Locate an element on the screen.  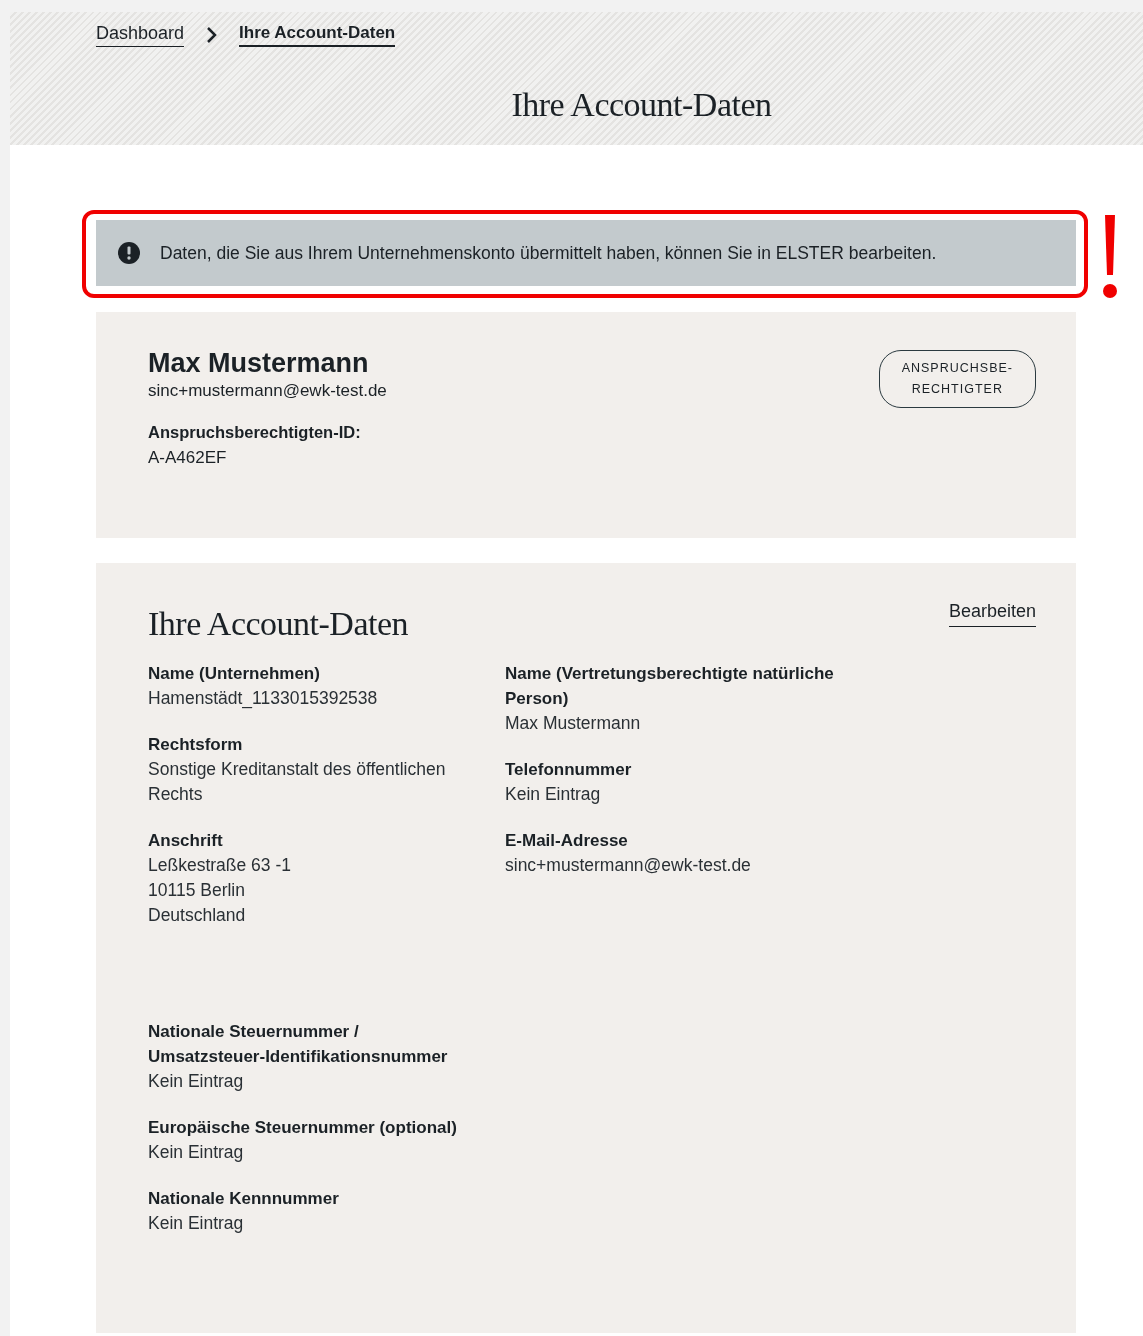
exclamation-icon is located at coordinates (1110, 257).